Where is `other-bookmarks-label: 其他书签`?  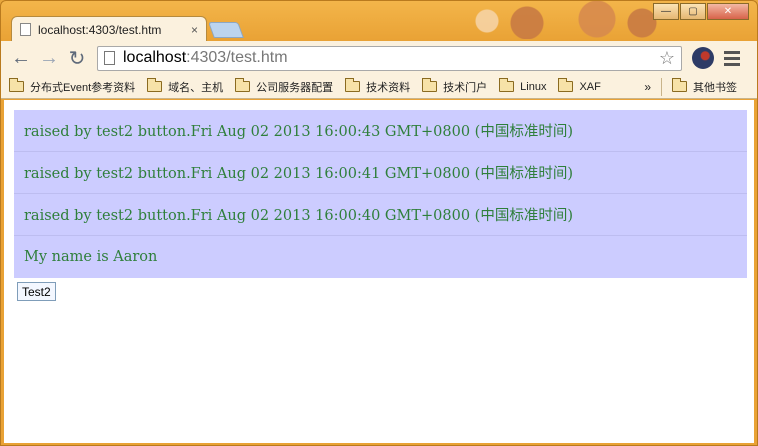
other-bookmarks-label: 其他书签 is located at coordinates (715, 87).